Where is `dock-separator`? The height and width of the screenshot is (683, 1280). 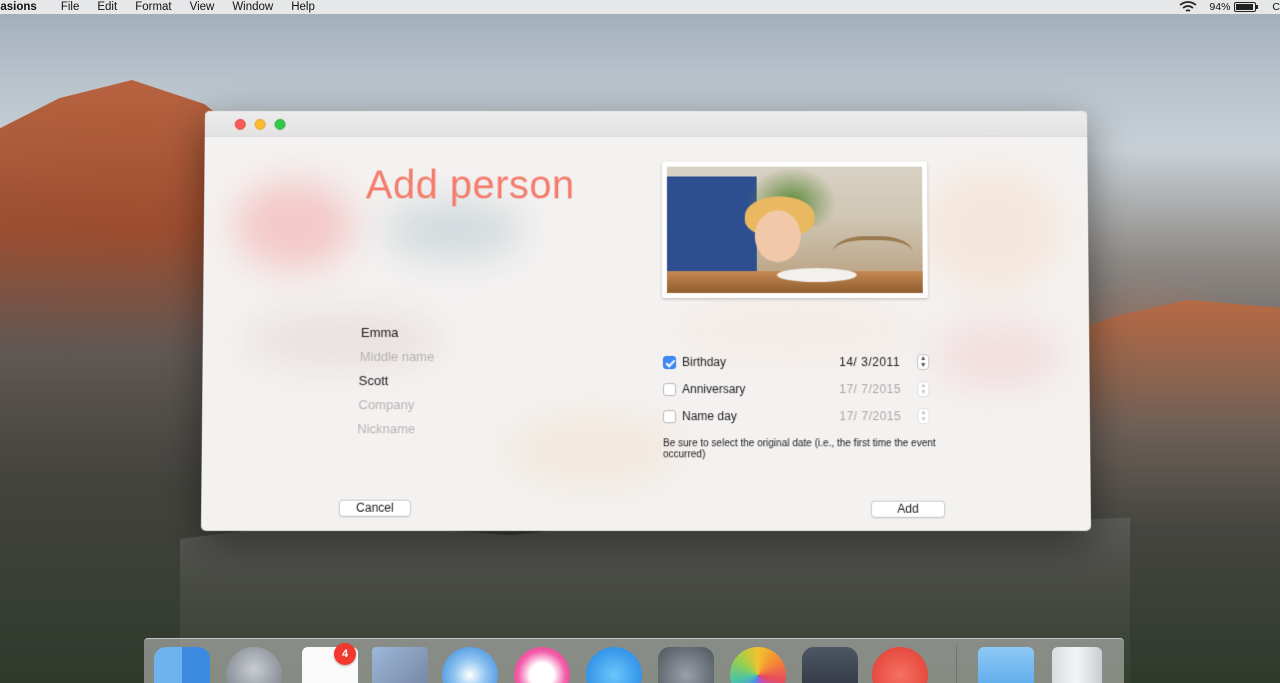 dock-separator is located at coordinates (956, 664).